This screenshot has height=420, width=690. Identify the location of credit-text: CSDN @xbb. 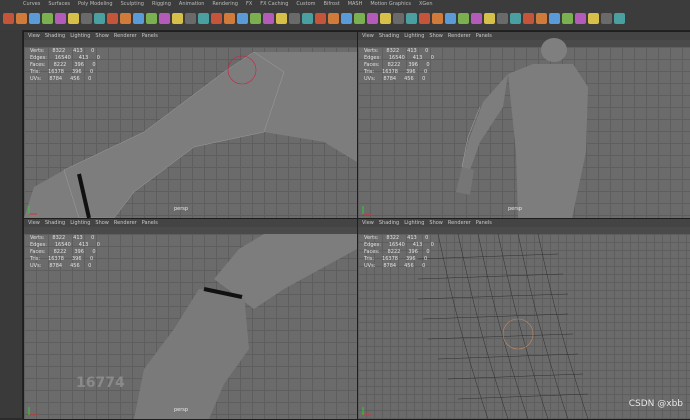
(655, 404).